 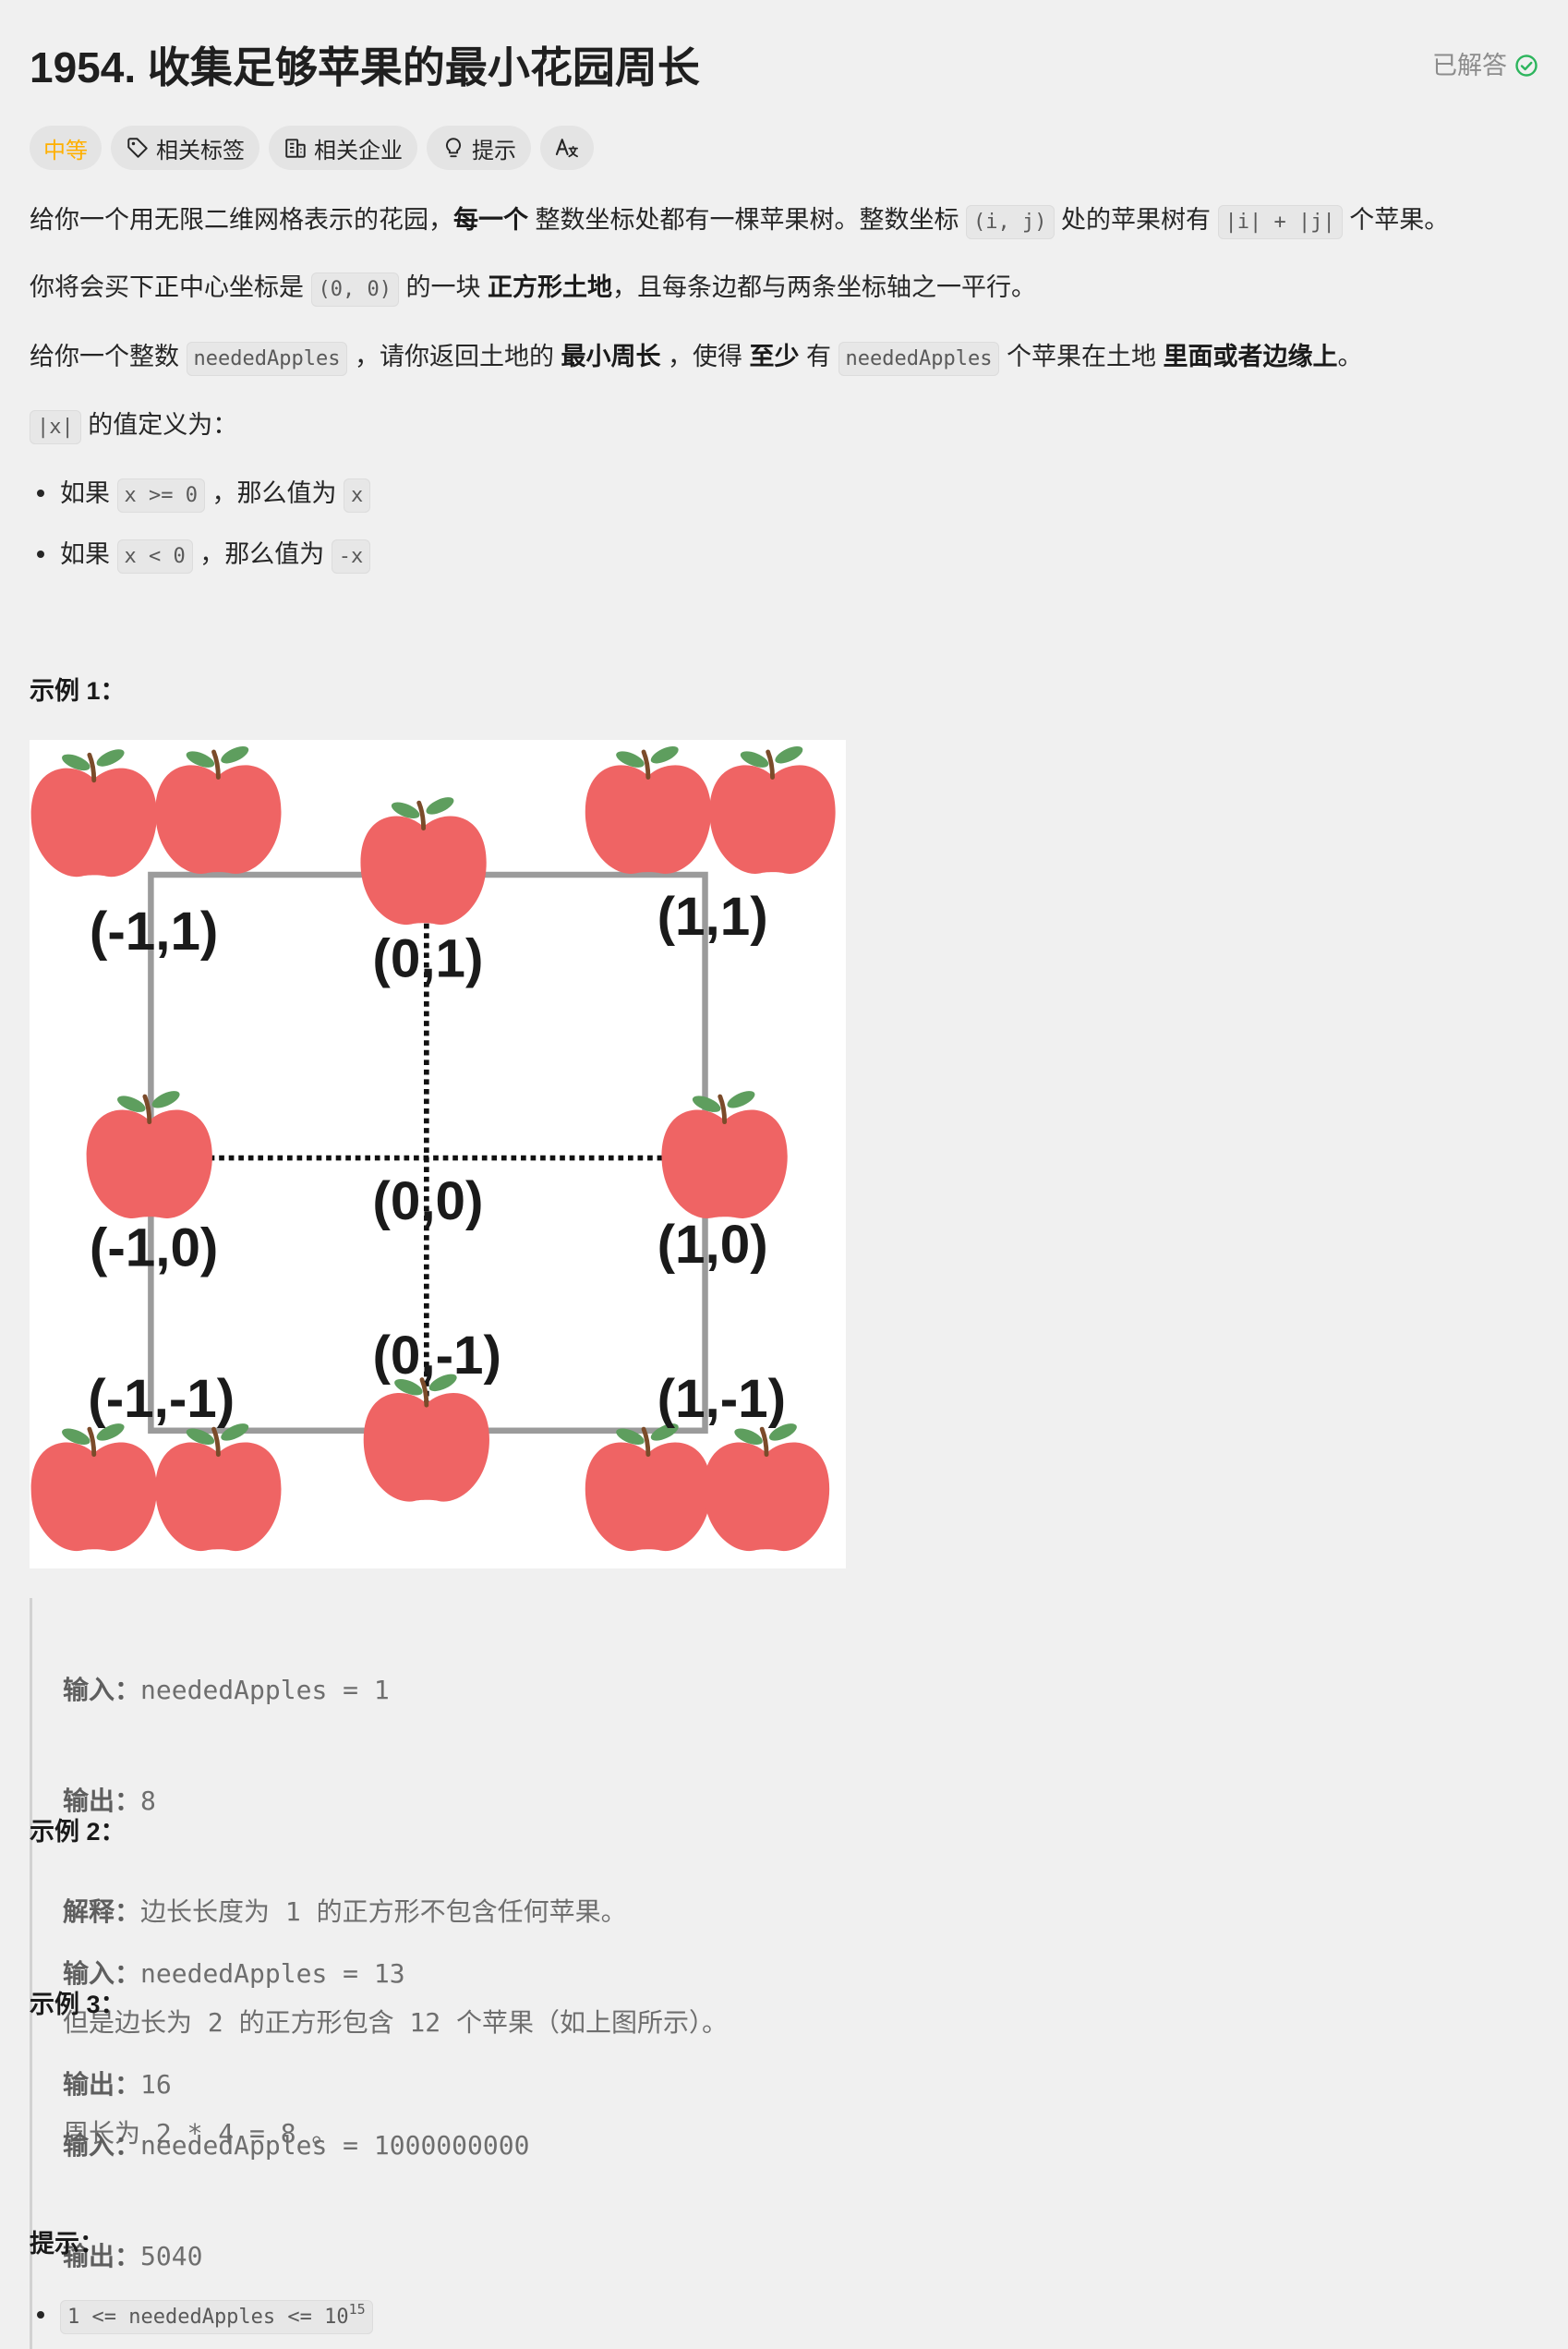 I want to click on text: 处的苹果树有, so click(x=1136, y=220).